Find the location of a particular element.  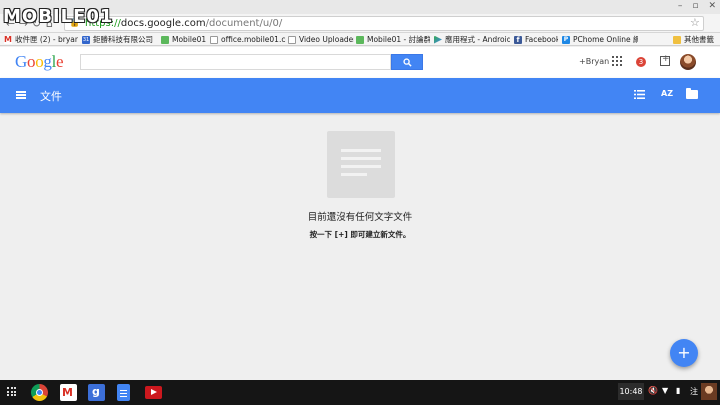

restore-button: ▫ is located at coordinates (695, 6).